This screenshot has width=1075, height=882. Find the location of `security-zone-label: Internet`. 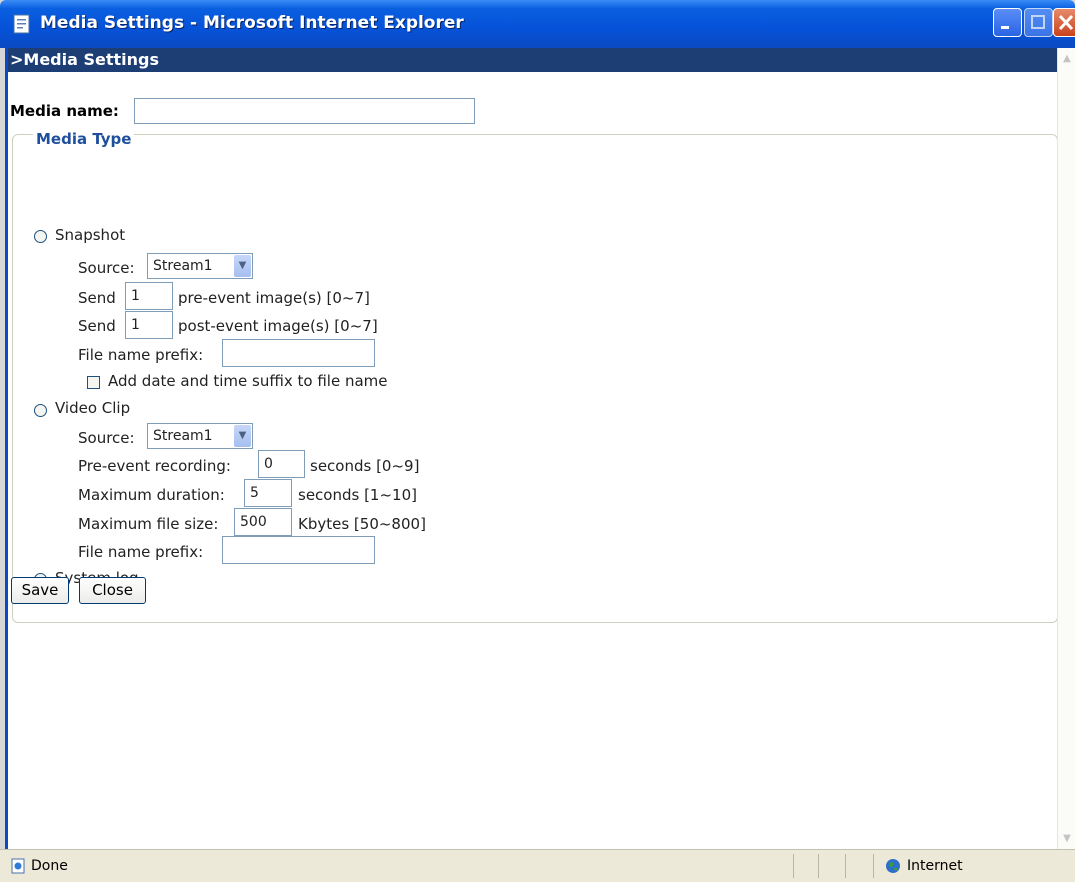

security-zone-label: Internet is located at coordinates (935, 866).